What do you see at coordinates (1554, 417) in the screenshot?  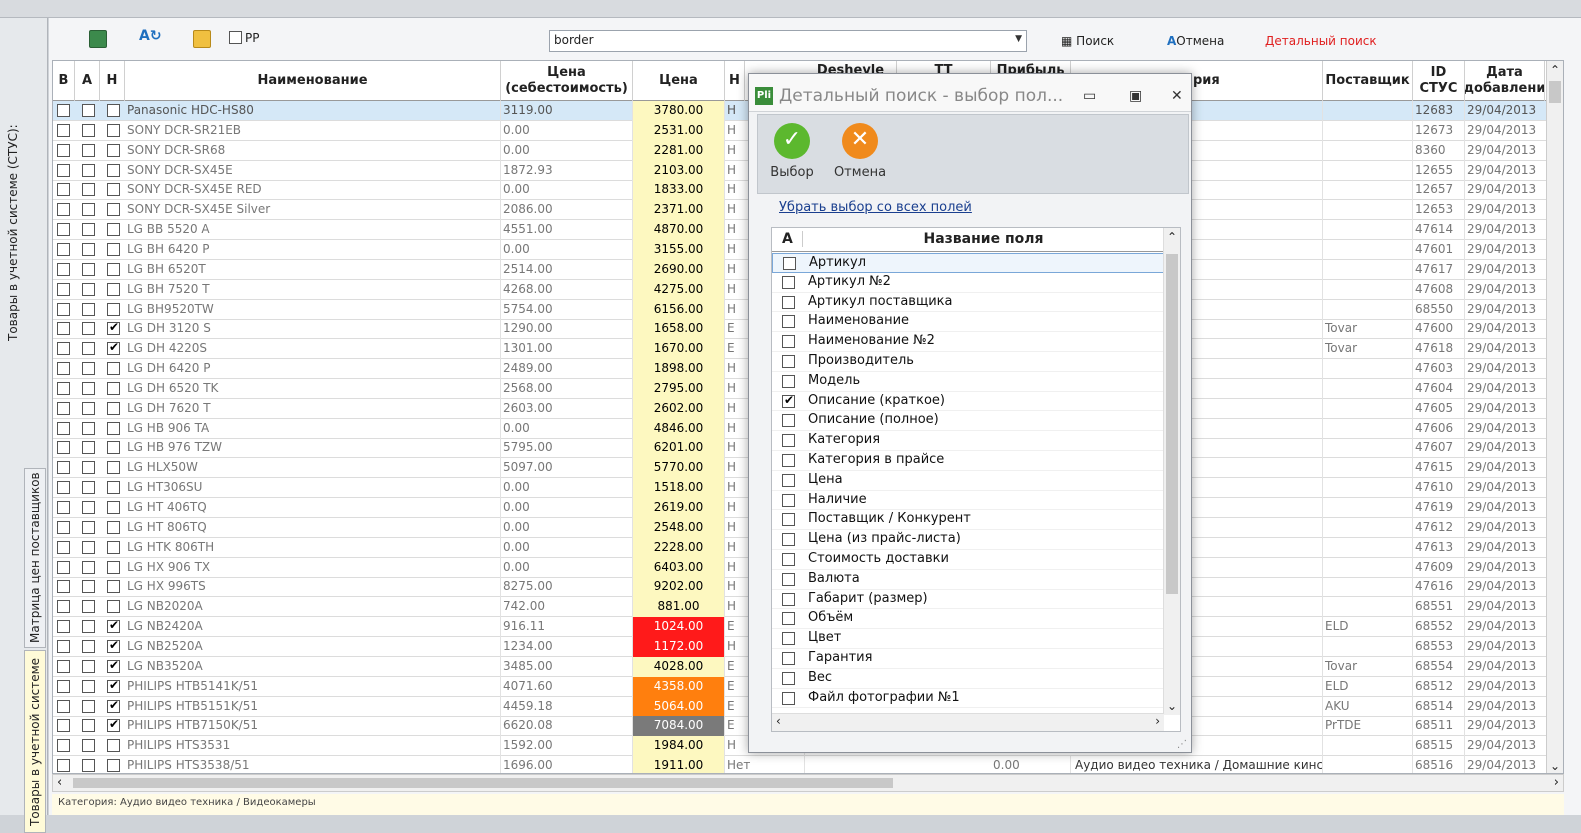 I see `table-vscrollbar: ⌃ ⌄` at bounding box center [1554, 417].